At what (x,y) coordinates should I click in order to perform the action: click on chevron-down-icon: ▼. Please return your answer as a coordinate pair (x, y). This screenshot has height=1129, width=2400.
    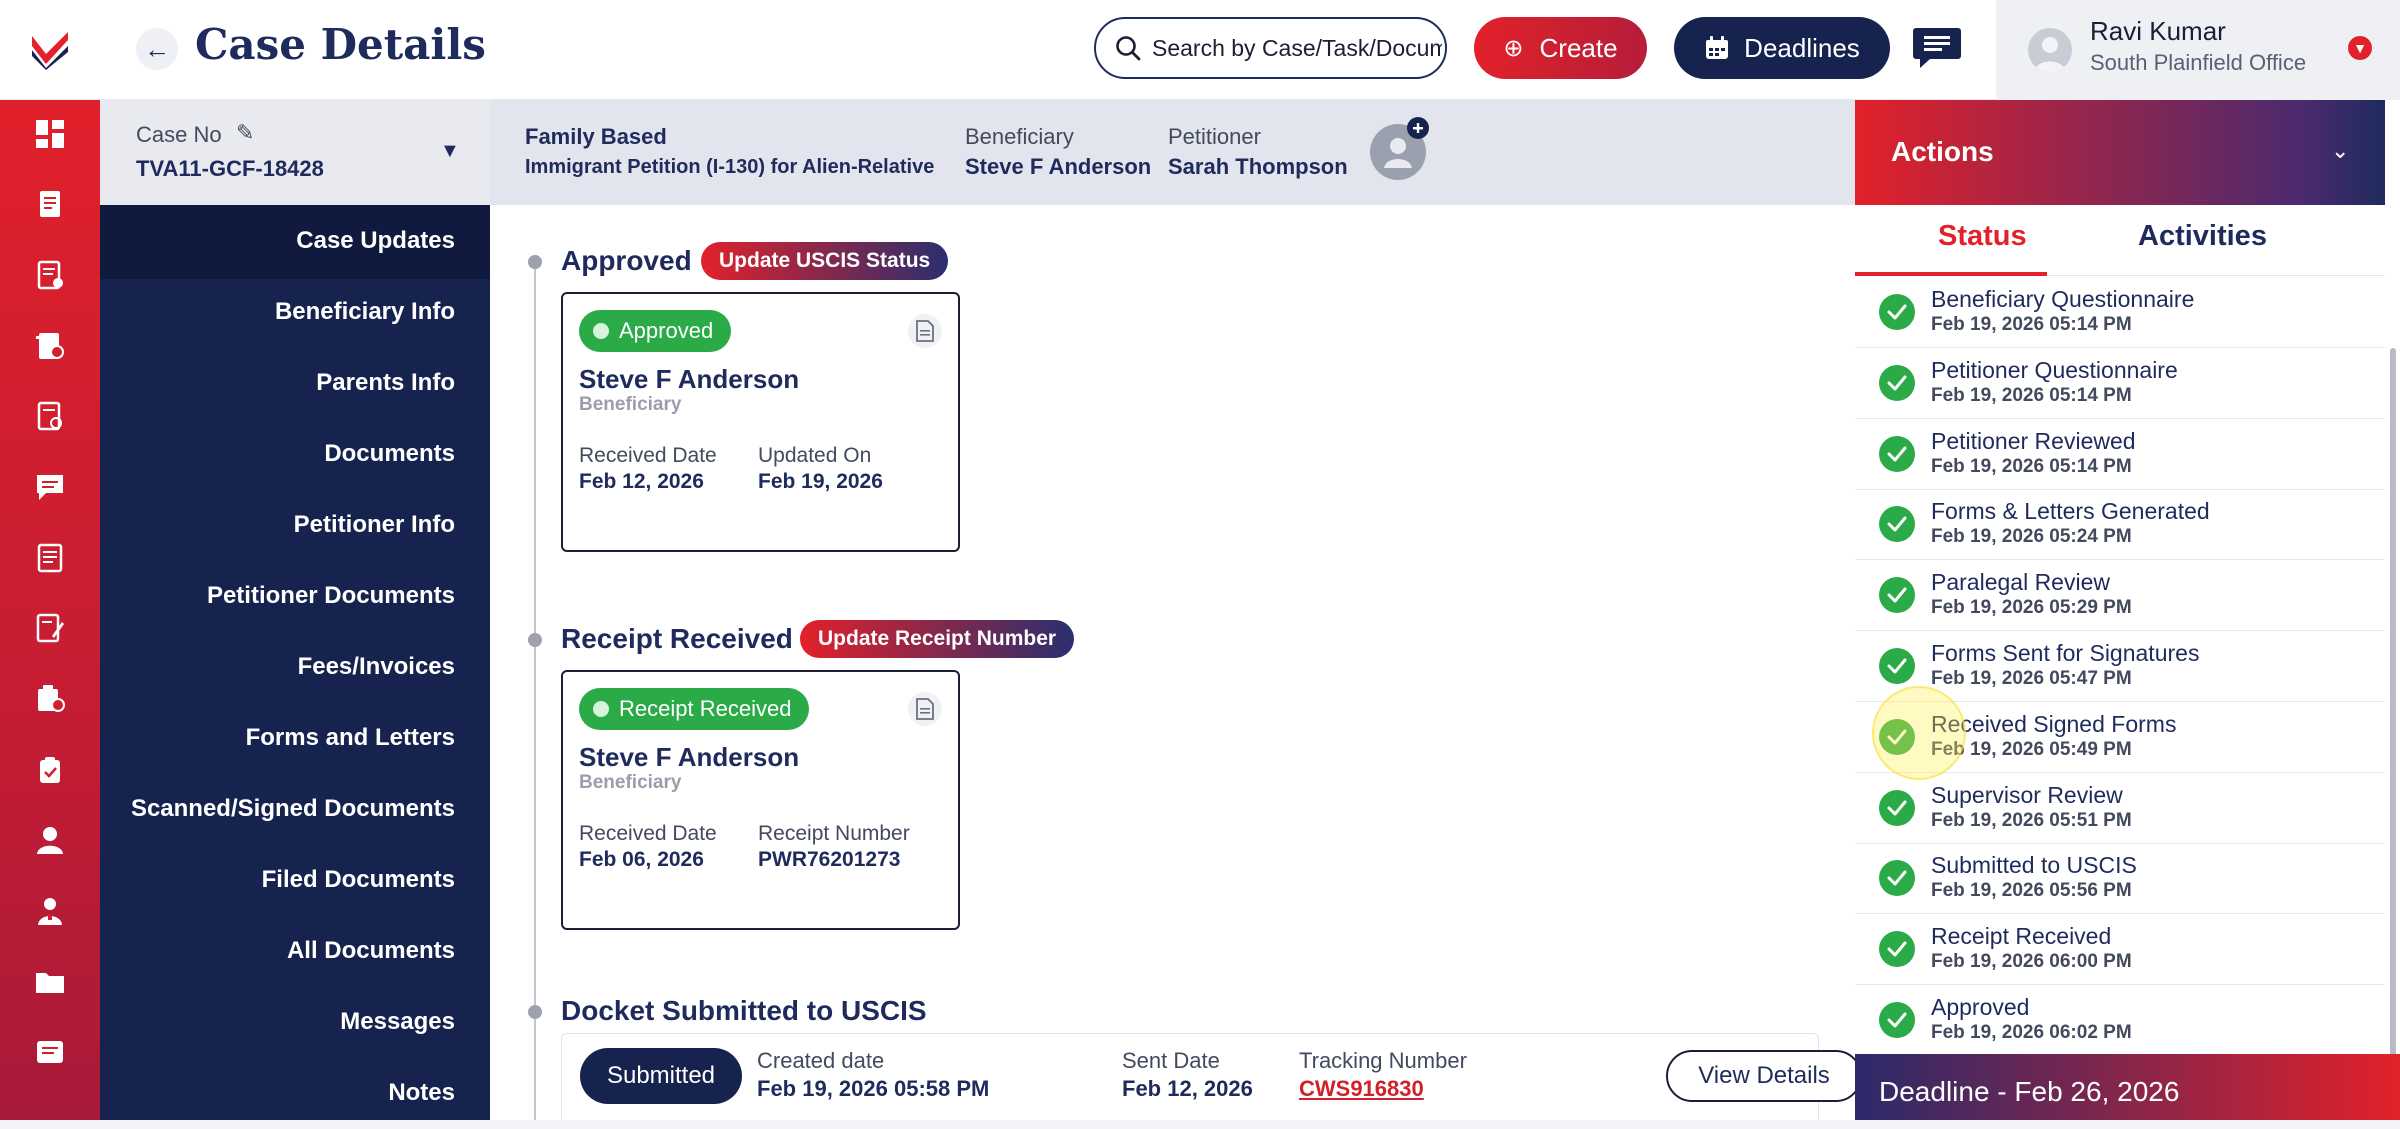
    Looking at the image, I should click on (2360, 48).